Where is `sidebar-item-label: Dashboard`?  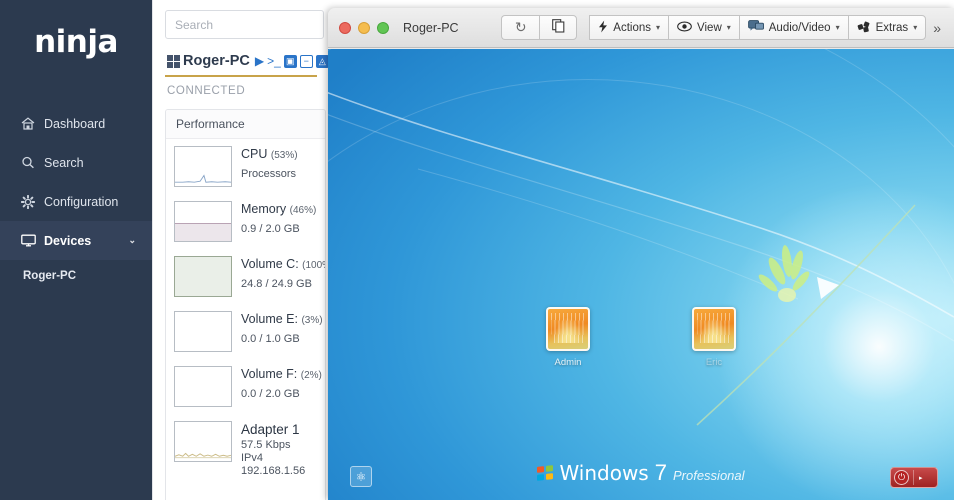 sidebar-item-label: Dashboard is located at coordinates (75, 123).